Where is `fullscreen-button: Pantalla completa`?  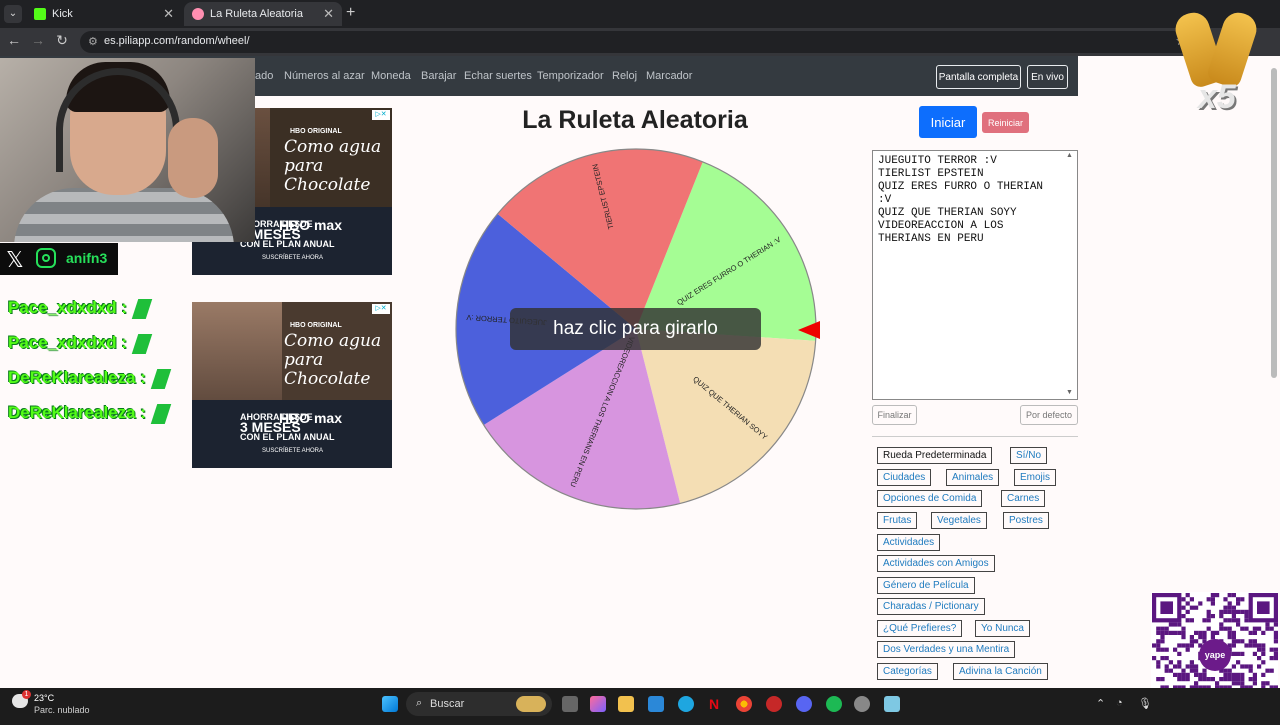 fullscreen-button: Pantalla completa is located at coordinates (978, 77).